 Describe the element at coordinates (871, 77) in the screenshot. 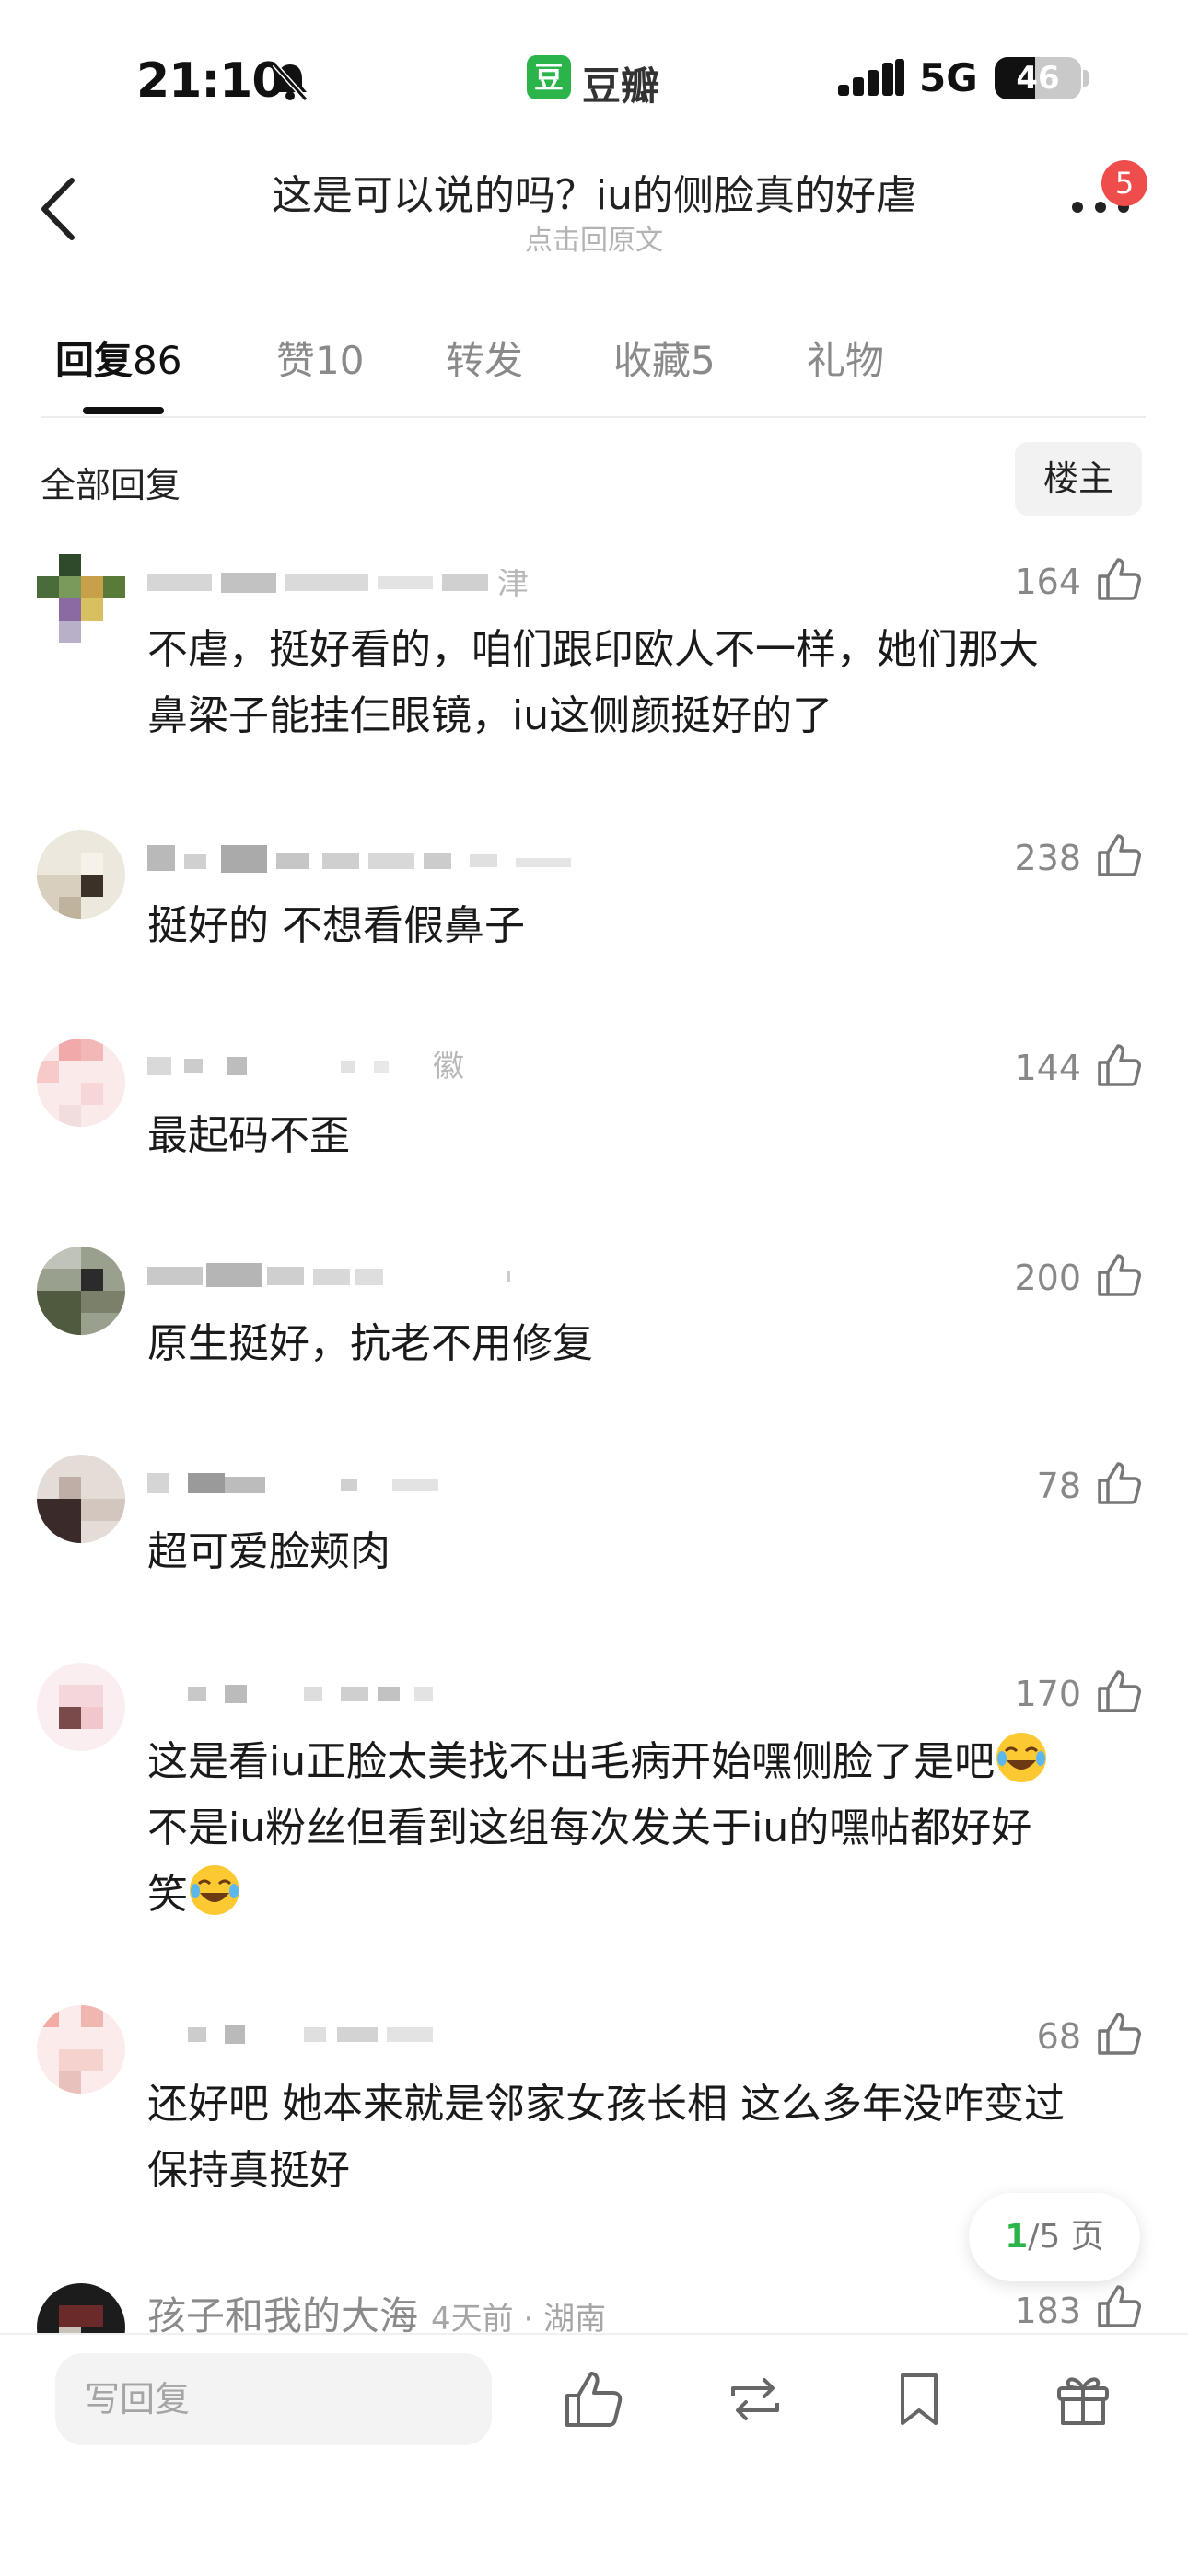

I see `signal-icon` at that location.